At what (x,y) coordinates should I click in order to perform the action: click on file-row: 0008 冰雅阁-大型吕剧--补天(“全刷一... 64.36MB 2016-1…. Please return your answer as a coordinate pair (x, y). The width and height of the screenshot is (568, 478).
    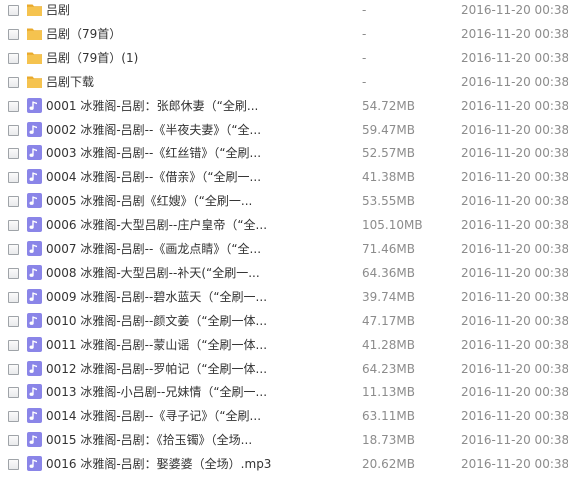
    Looking at the image, I should click on (284, 275).